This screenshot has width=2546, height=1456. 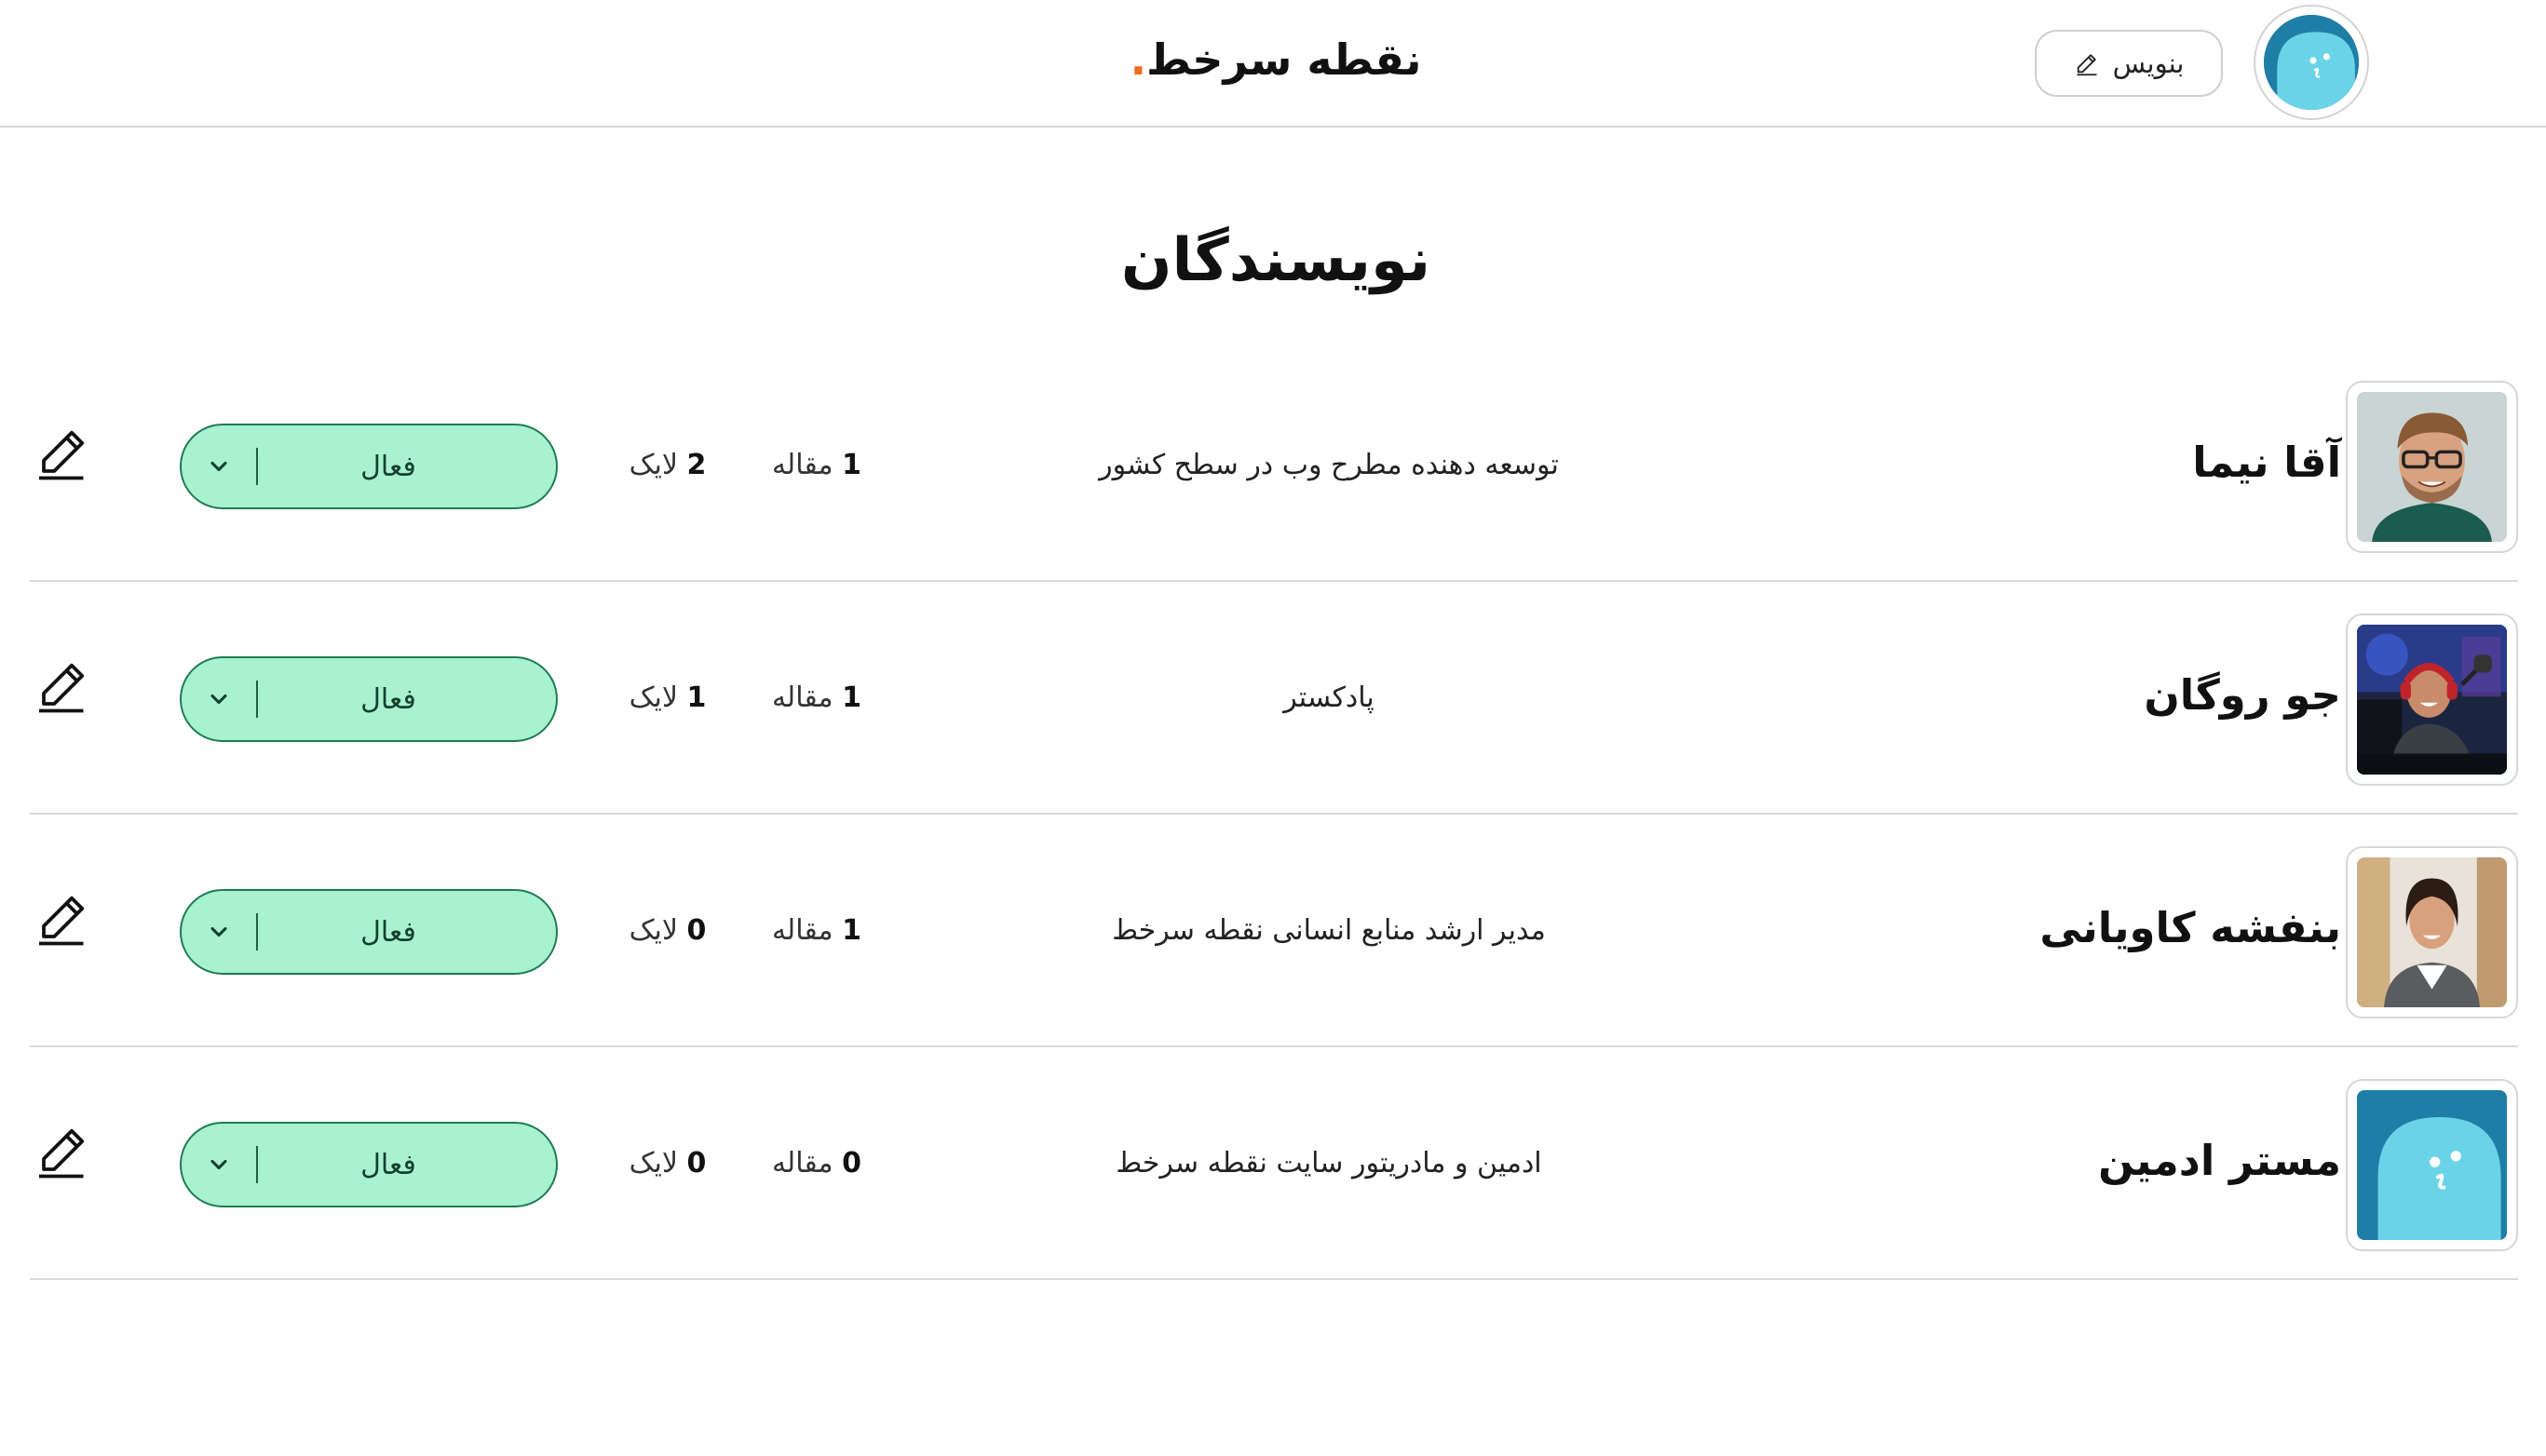 I want to click on writer-bio: ادمین و مادریتور سایت نقطه سرخط, so click(x=1329, y=1163).